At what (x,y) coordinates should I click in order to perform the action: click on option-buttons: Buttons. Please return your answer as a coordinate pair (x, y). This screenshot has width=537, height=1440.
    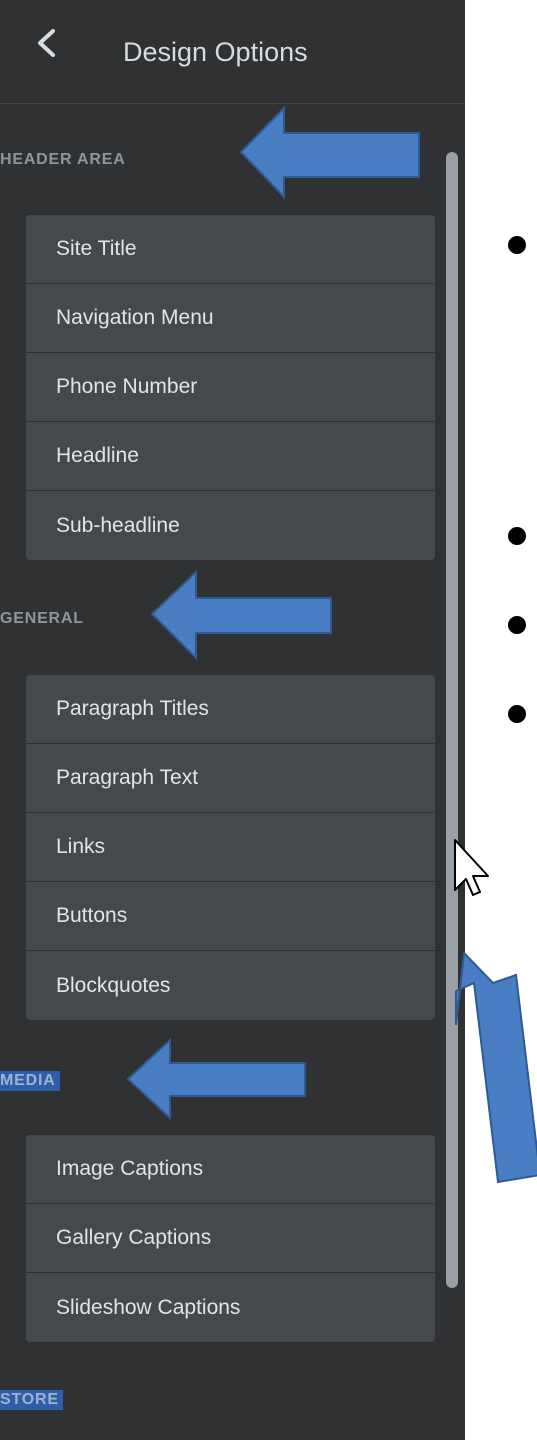
    Looking at the image, I should click on (230, 916).